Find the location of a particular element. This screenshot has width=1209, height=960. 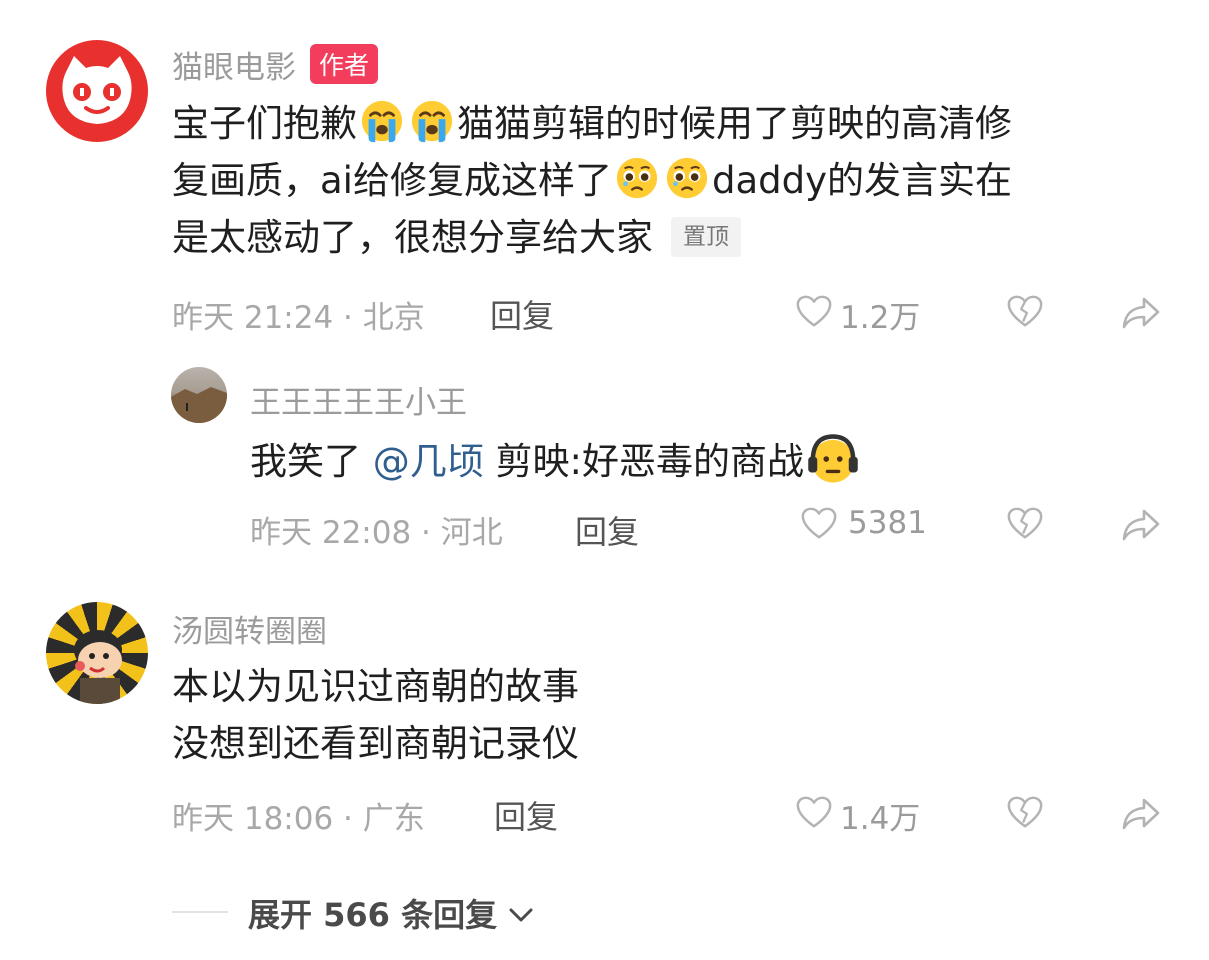

comment-meta: 昨天 21:24 · 北京 is located at coordinates (298, 318).